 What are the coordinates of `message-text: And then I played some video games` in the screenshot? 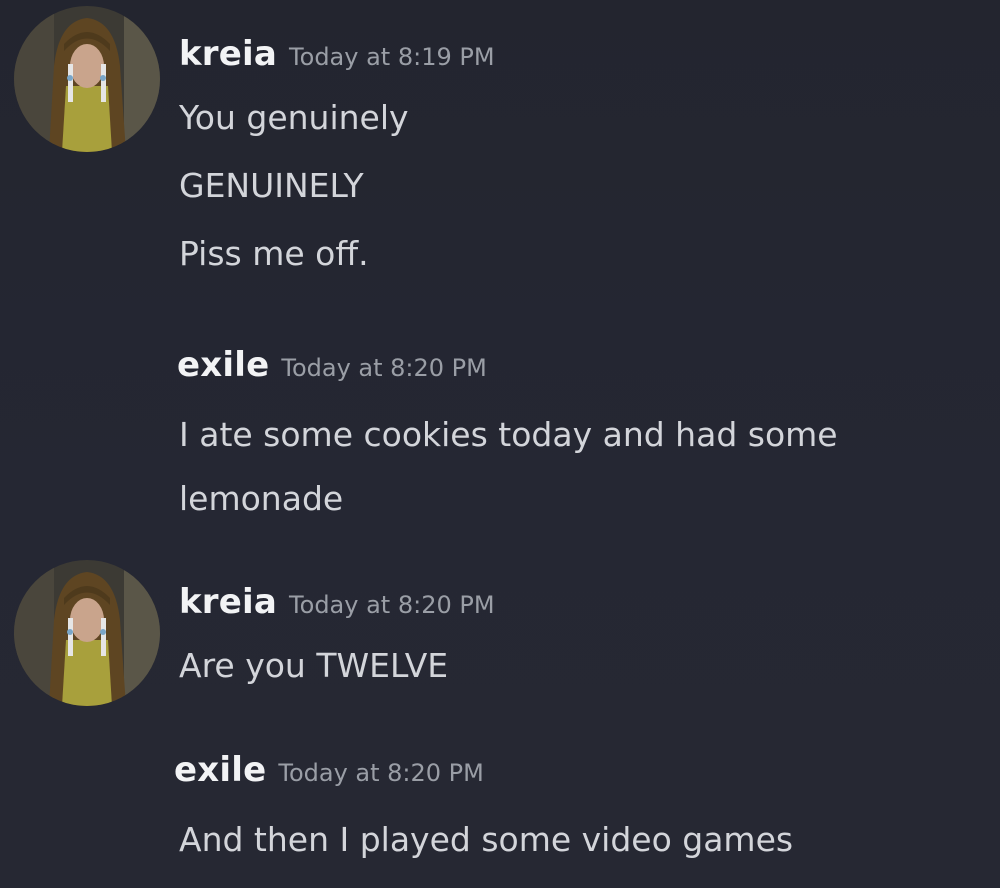 It's located at (486, 839).